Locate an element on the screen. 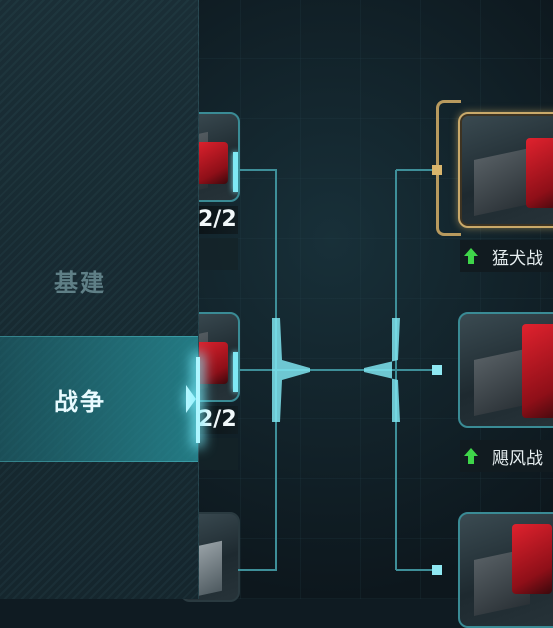 This screenshot has height=628, width=553. tab-war: 战争 is located at coordinates (100, 399).